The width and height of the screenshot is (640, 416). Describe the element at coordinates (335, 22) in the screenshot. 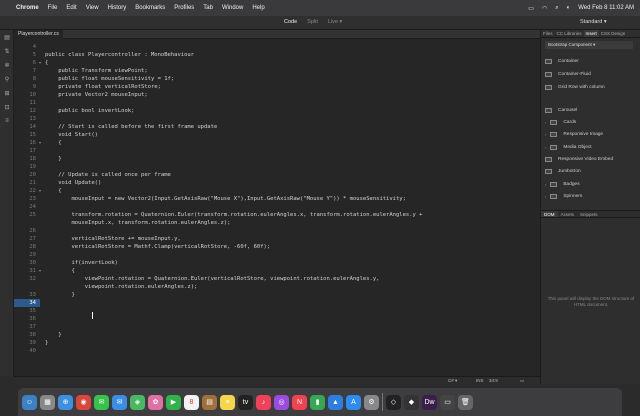

I see `view-tab-2: Live ▾` at that location.